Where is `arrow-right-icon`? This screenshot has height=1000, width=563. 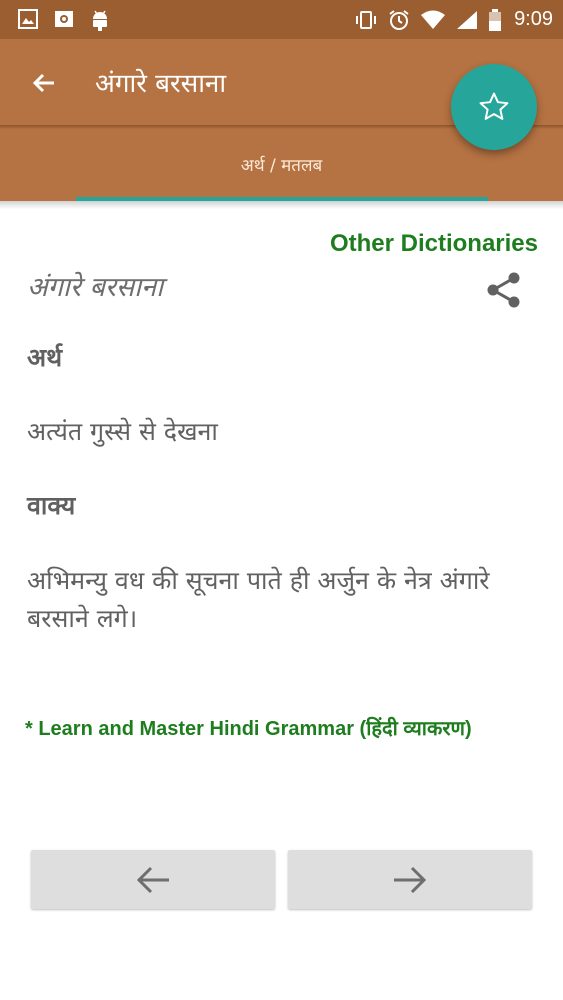
arrow-right-icon is located at coordinates (410, 879).